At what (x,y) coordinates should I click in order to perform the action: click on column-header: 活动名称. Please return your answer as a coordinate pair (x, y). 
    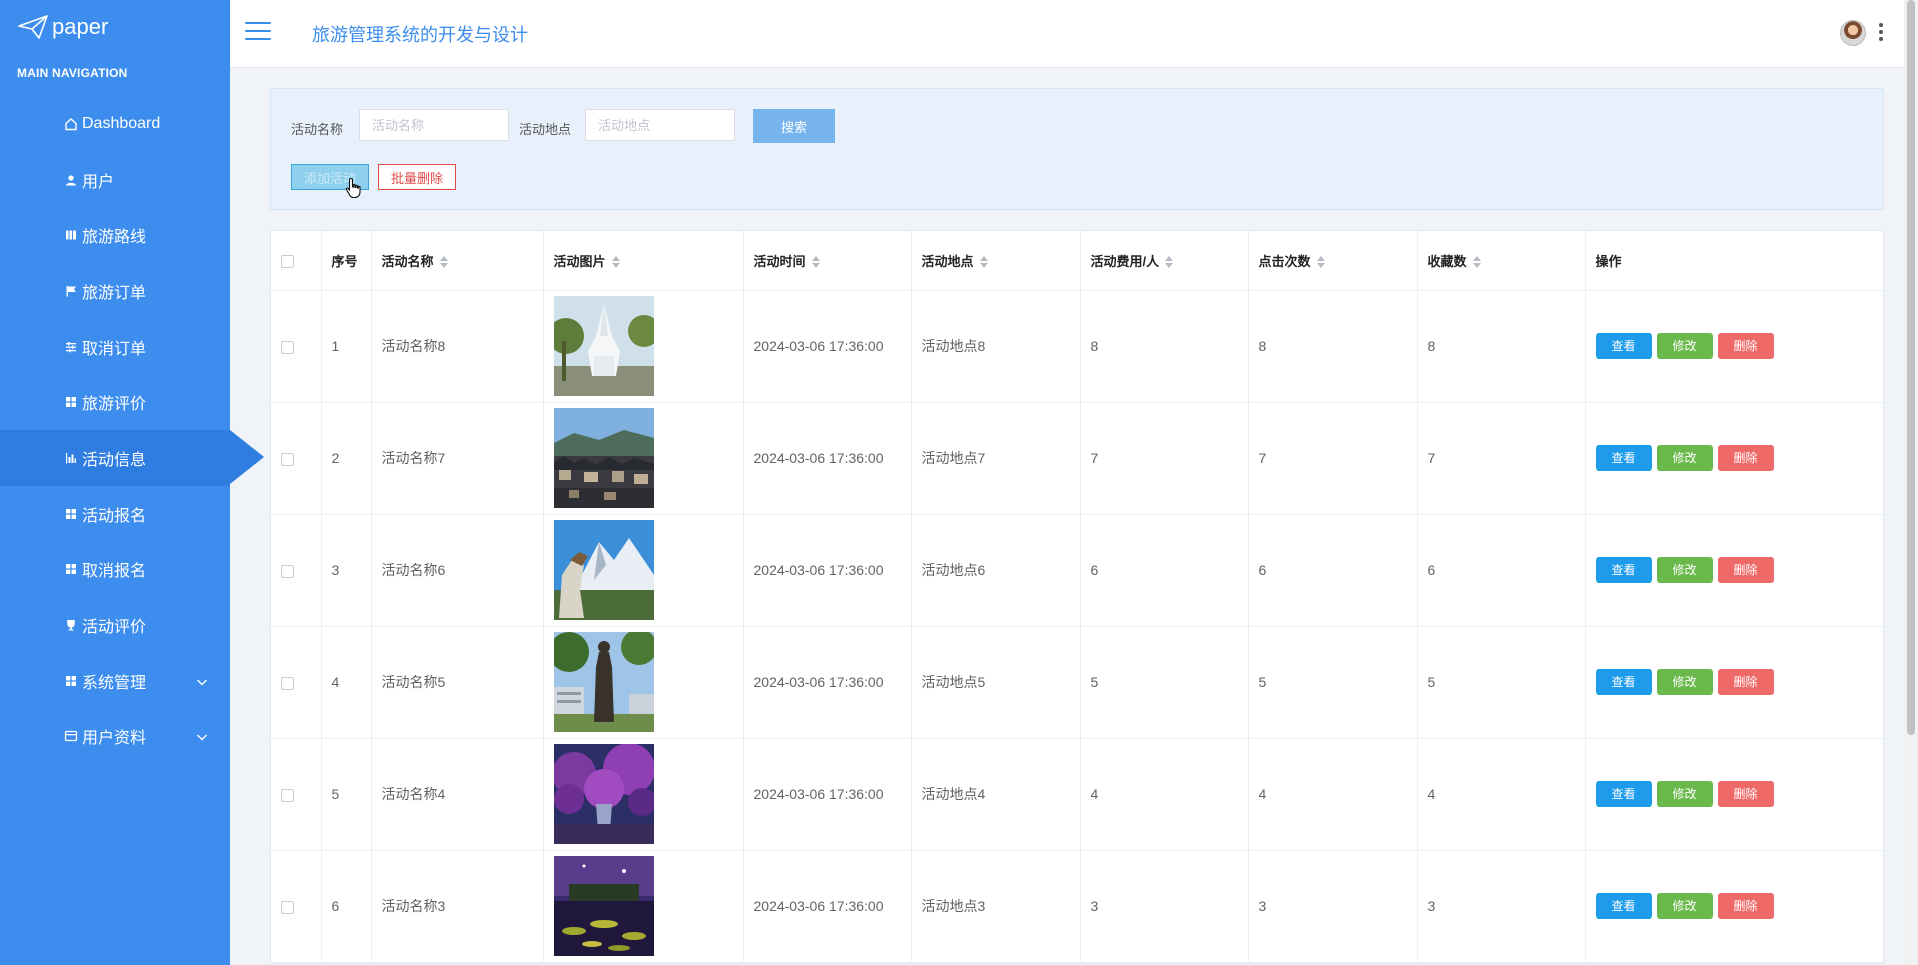
    Looking at the image, I should click on (457, 261).